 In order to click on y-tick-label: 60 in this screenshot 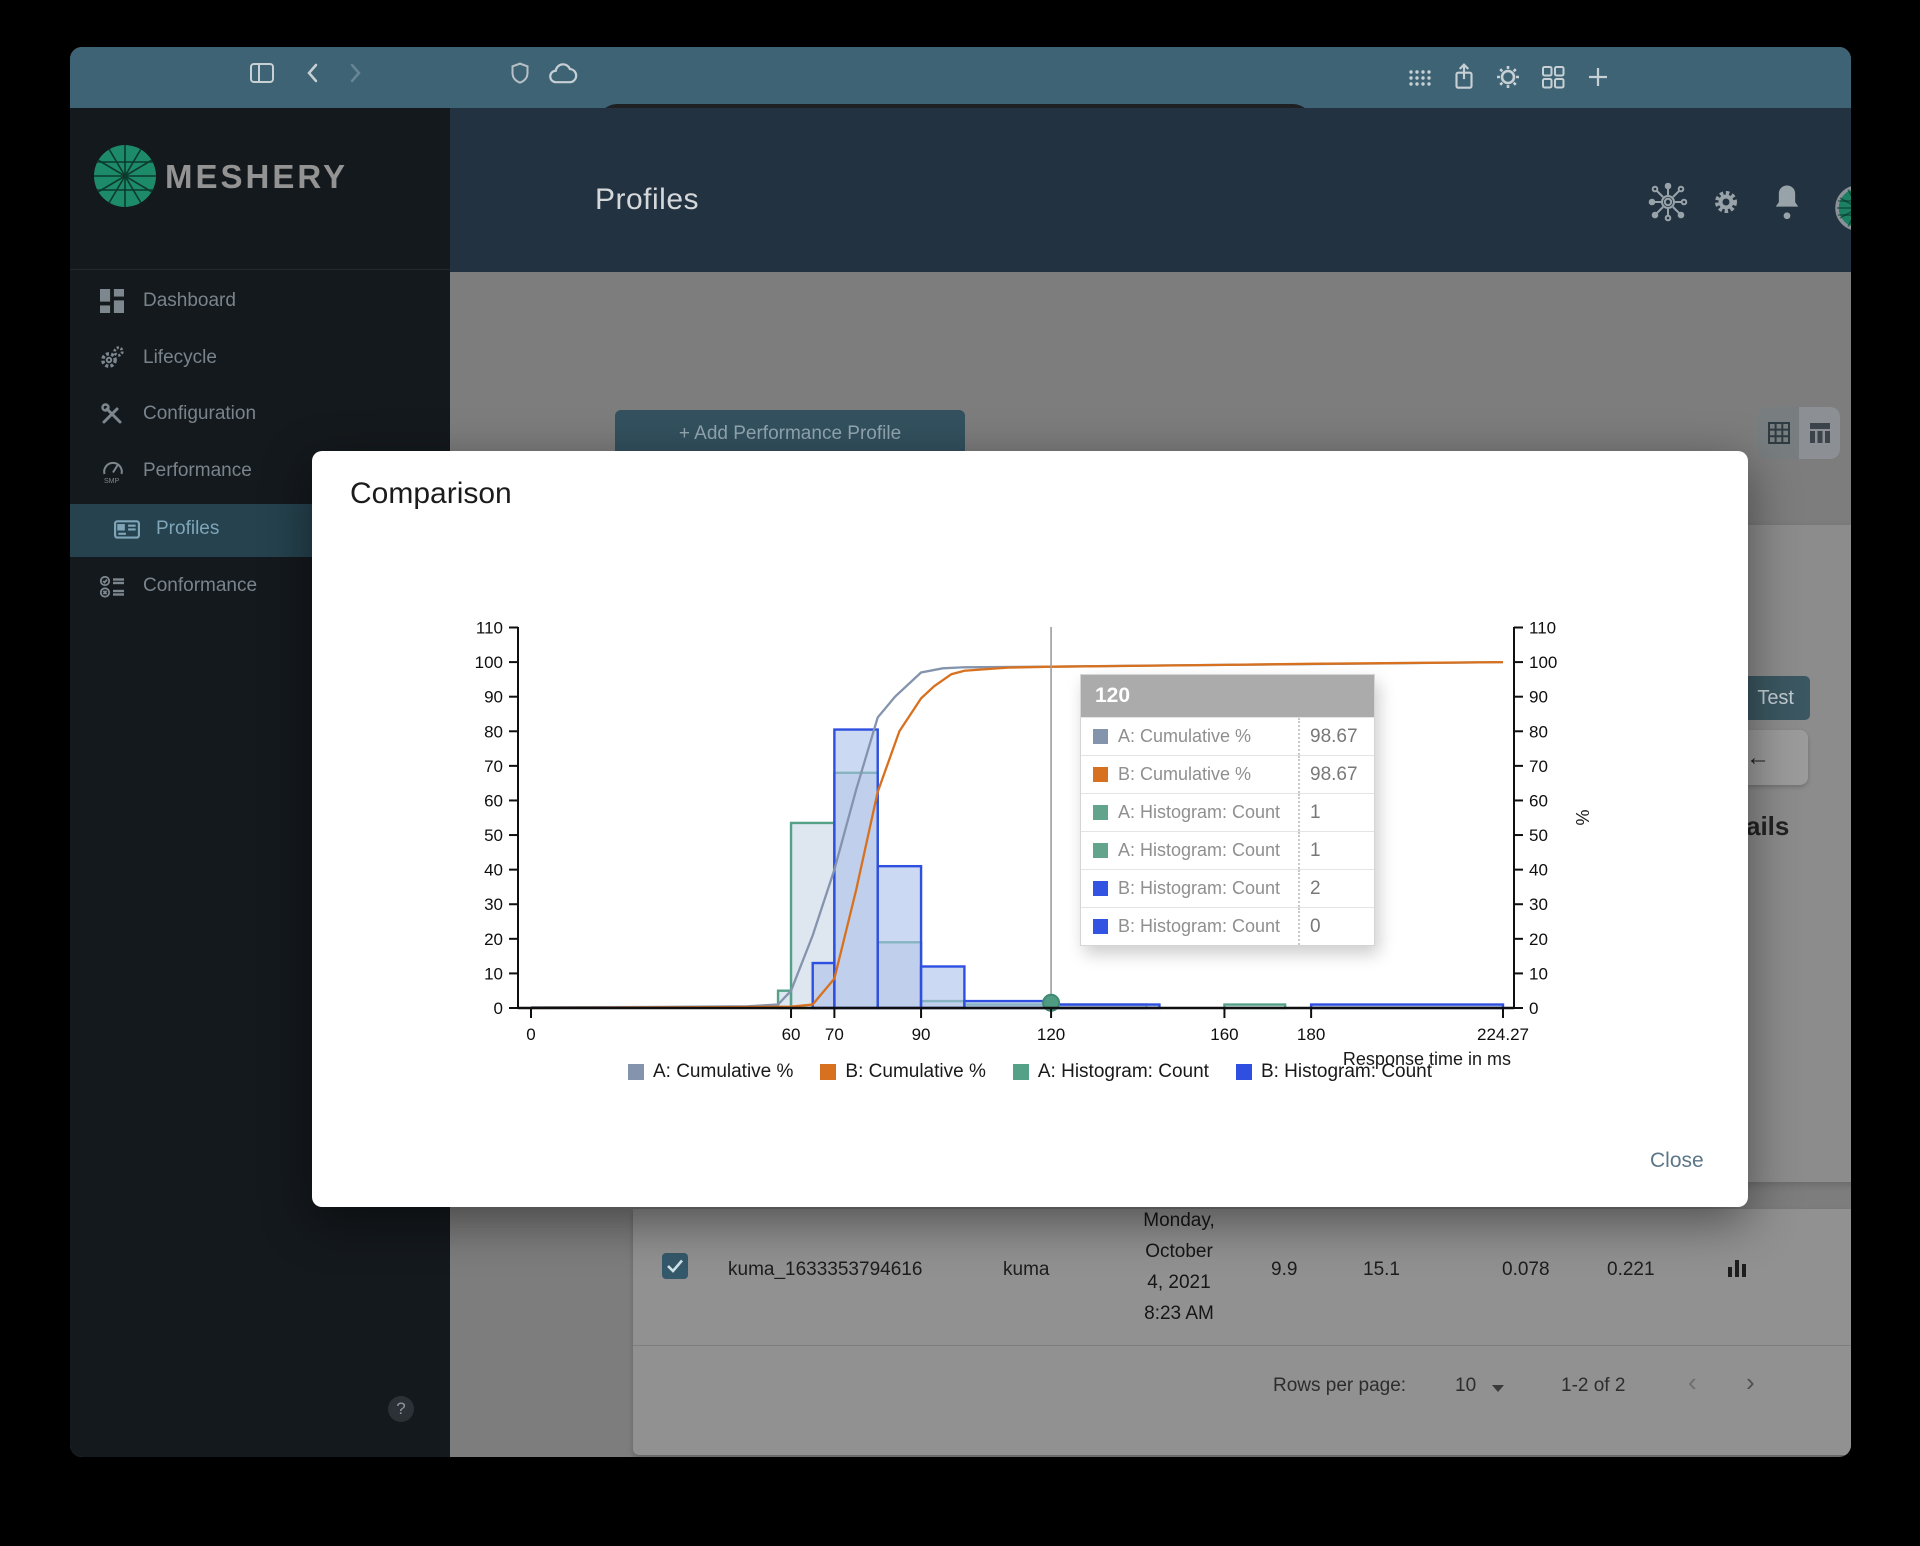, I will do `click(493, 800)`.